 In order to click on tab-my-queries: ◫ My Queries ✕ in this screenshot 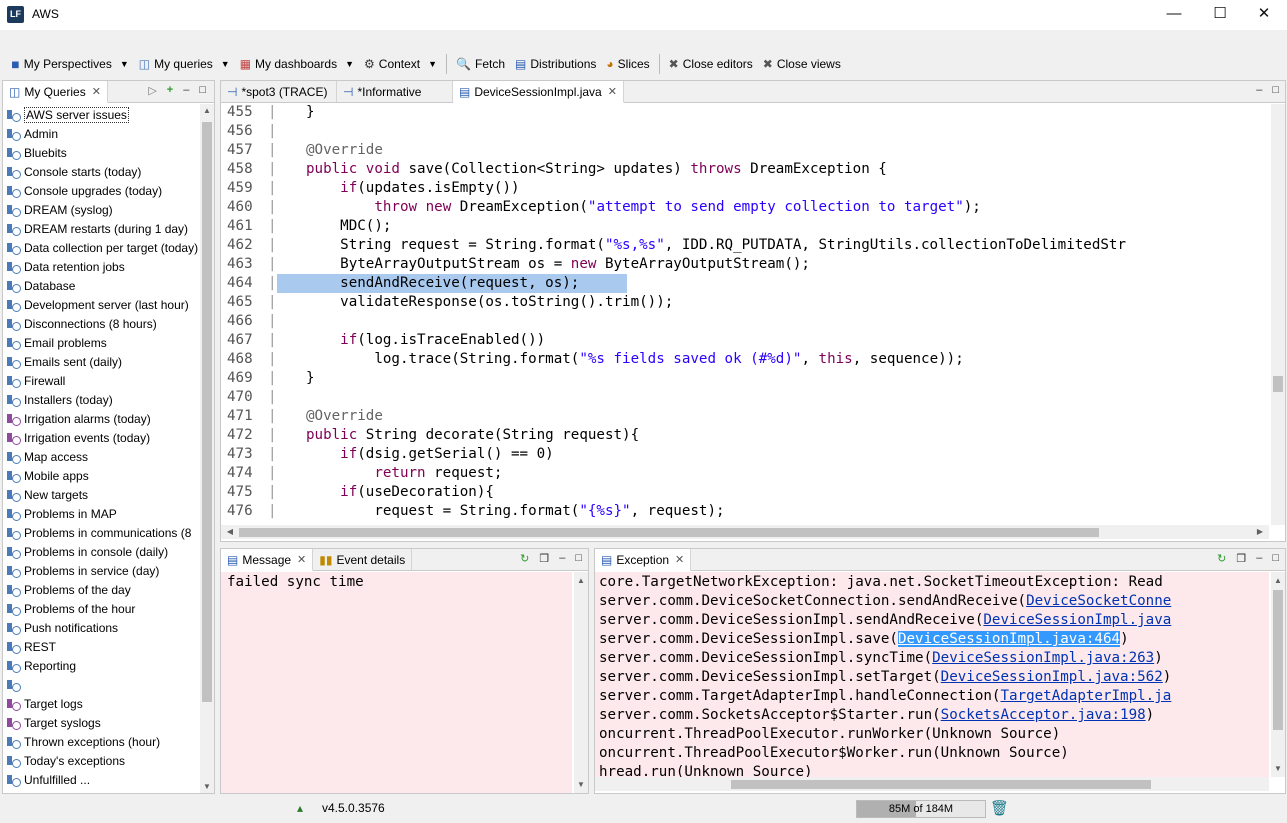, I will do `click(55, 92)`.